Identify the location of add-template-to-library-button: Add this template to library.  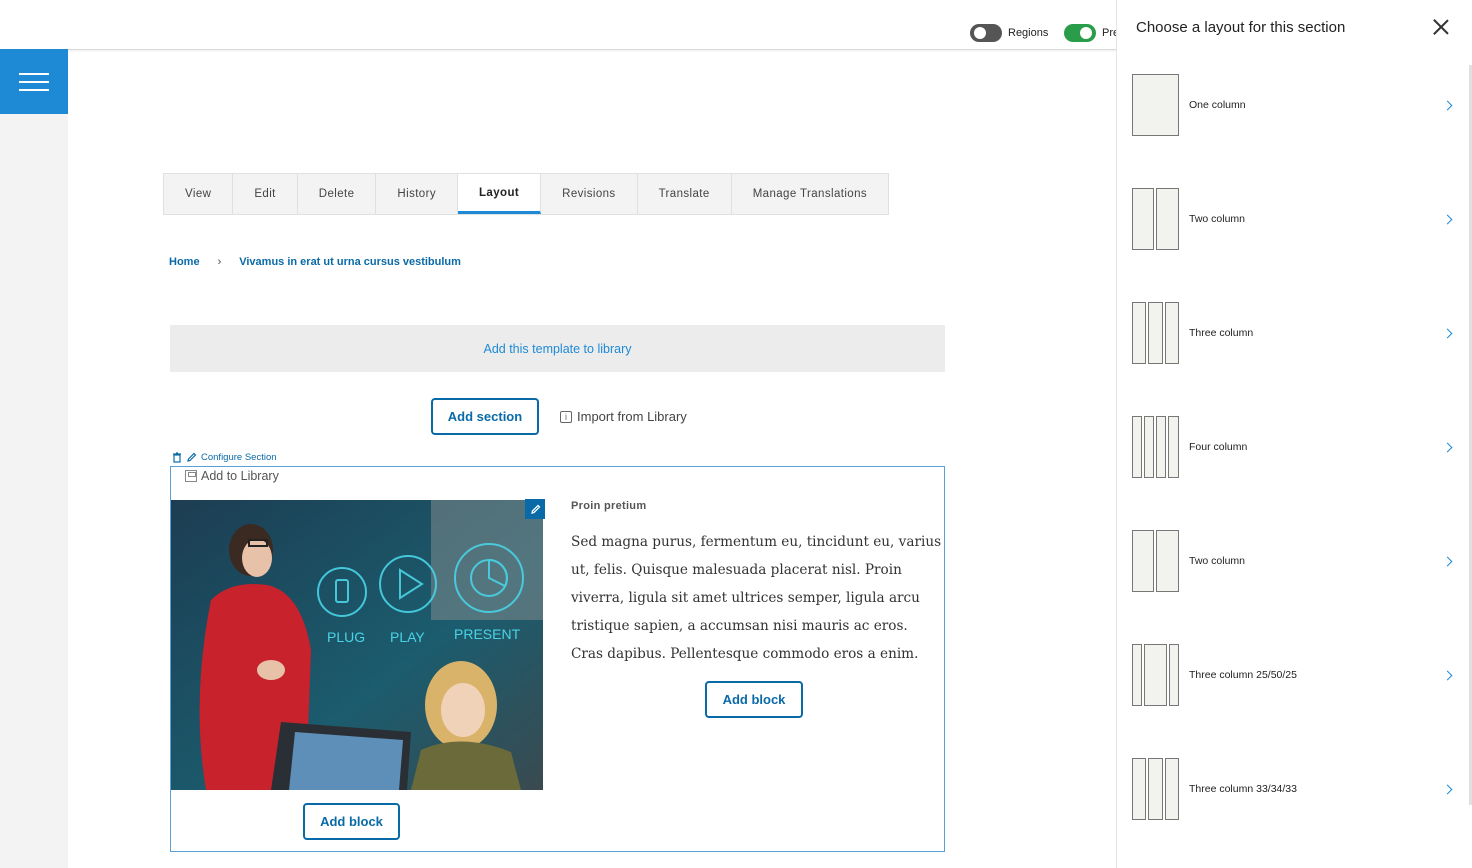
(557, 348).